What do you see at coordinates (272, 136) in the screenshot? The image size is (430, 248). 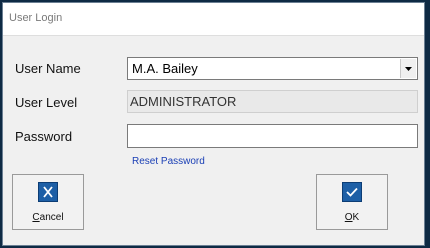 I see `password-field` at bounding box center [272, 136].